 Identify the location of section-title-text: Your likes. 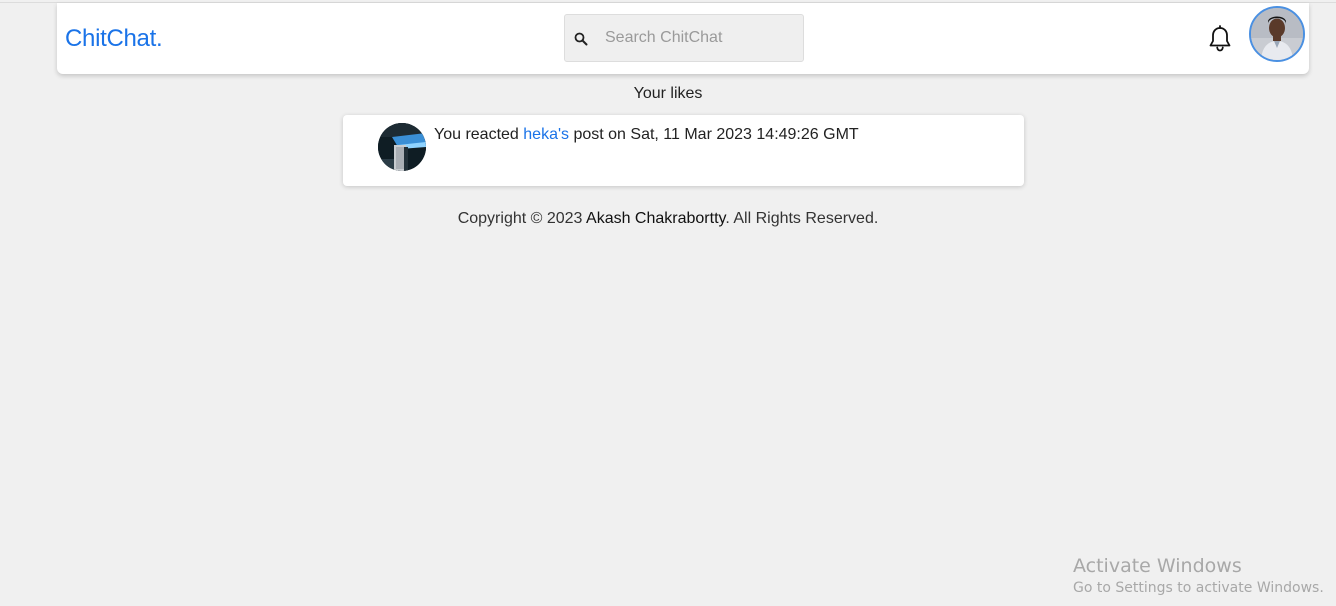
(668, 93).